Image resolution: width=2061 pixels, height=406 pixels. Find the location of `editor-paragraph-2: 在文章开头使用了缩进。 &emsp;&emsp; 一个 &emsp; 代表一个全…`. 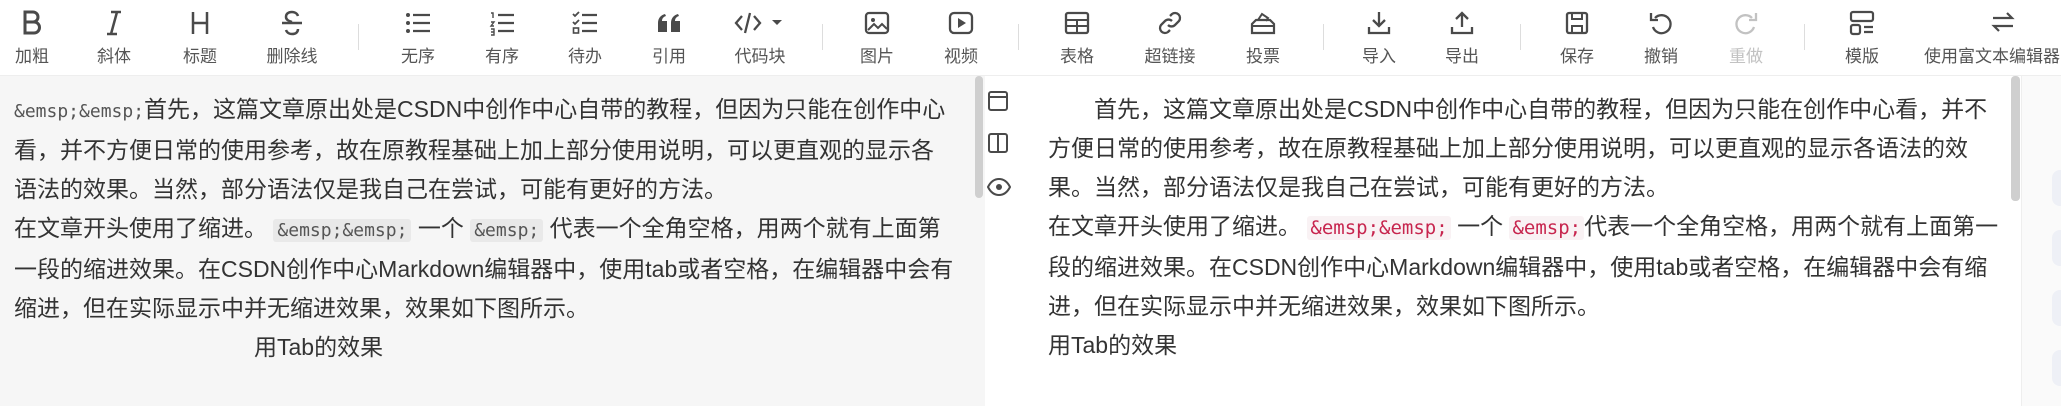

editor-paragraph-2: 在文章开头使用了缩进。 &emsp;&emsp; 一个 &emsp; 代表一个全… is located at coordinates (484, 268).